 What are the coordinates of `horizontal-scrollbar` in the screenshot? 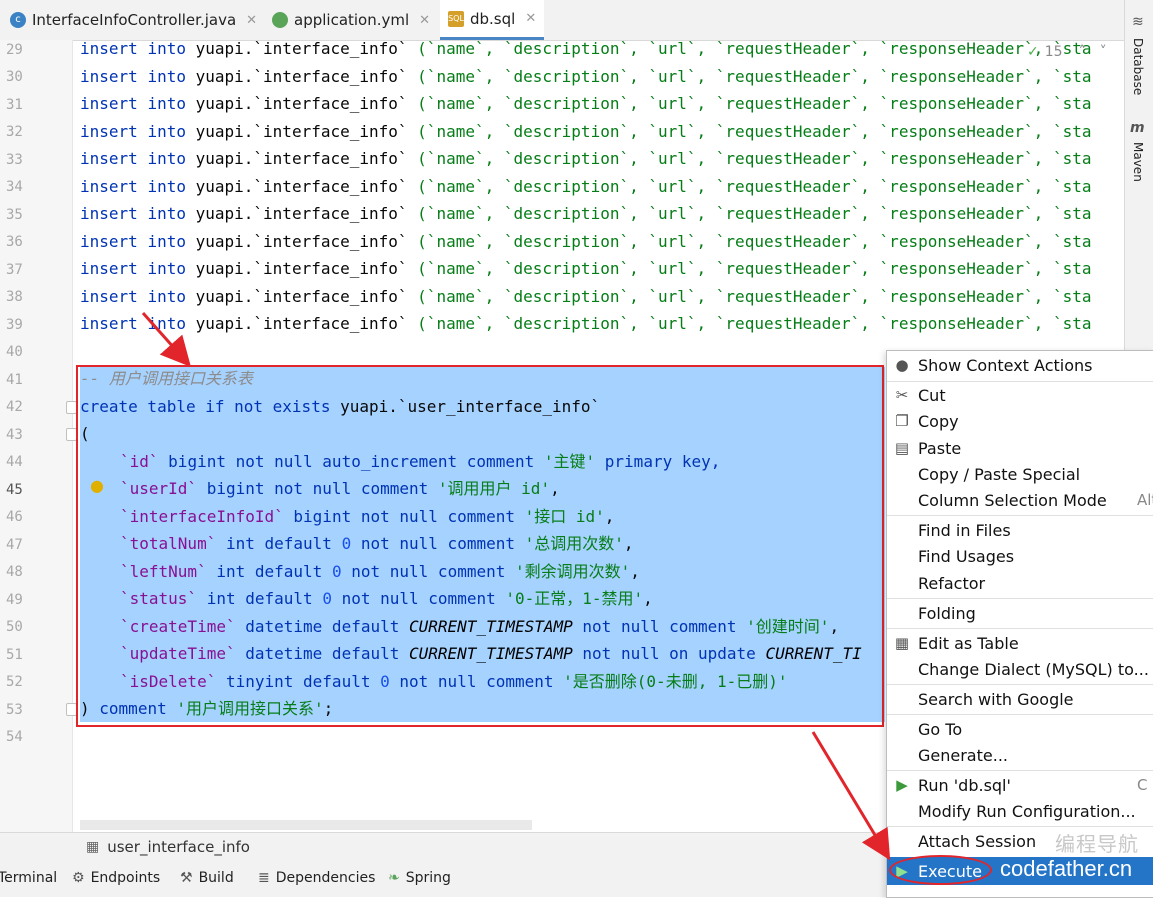 It's located at (306, 825).